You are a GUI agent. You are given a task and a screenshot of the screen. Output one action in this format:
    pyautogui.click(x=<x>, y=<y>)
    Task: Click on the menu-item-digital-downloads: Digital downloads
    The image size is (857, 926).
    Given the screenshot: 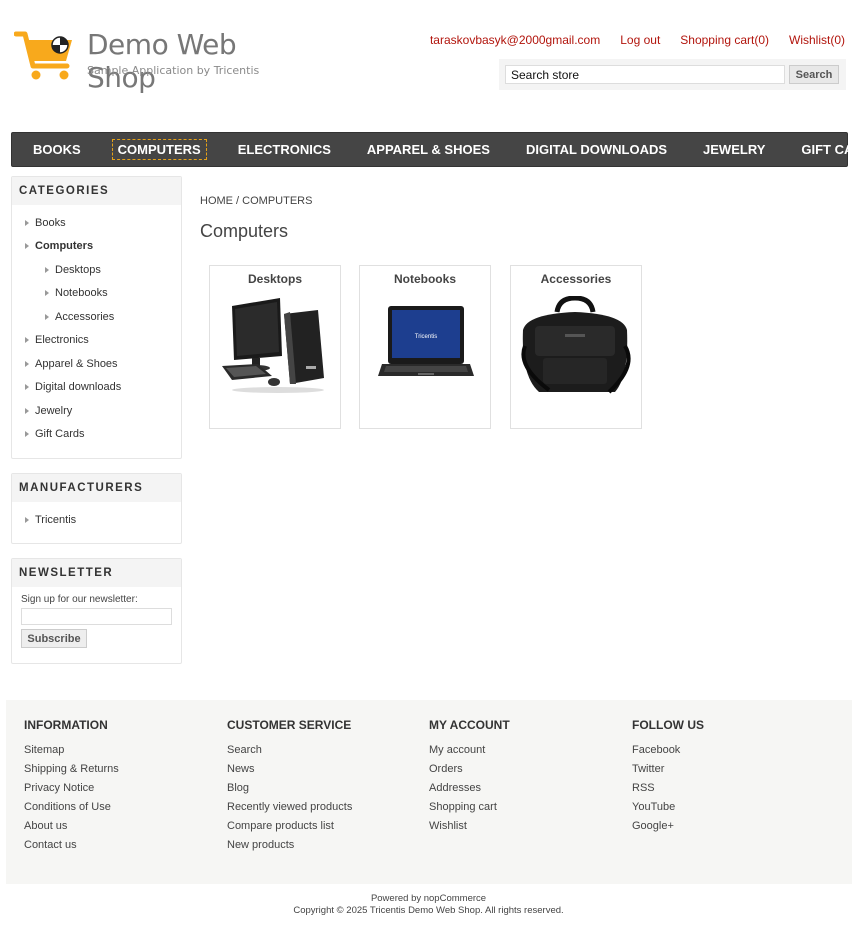 What is the action you would take?
    pyautogui.click(x=596, y=149)
    